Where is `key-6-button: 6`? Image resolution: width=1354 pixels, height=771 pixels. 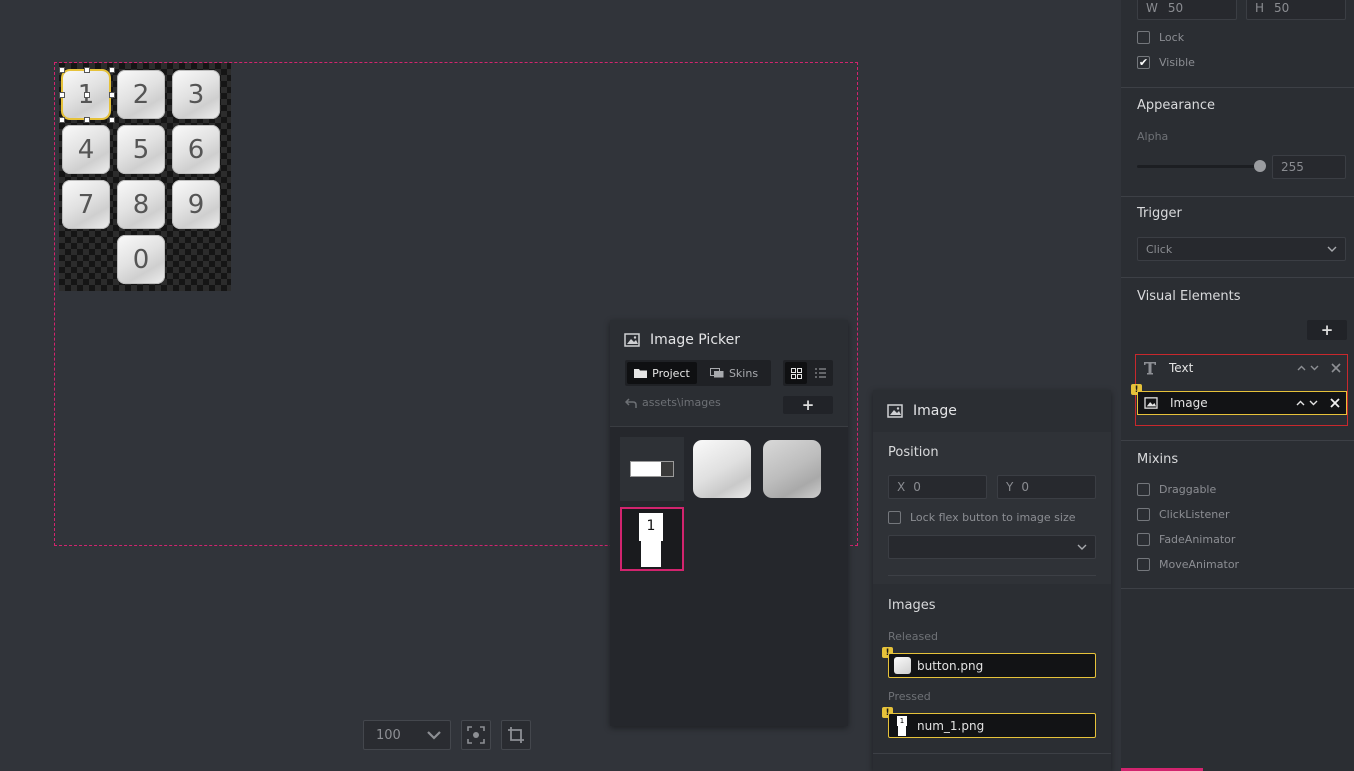 key-6-button: 6 is located at coordinates (196, 149).